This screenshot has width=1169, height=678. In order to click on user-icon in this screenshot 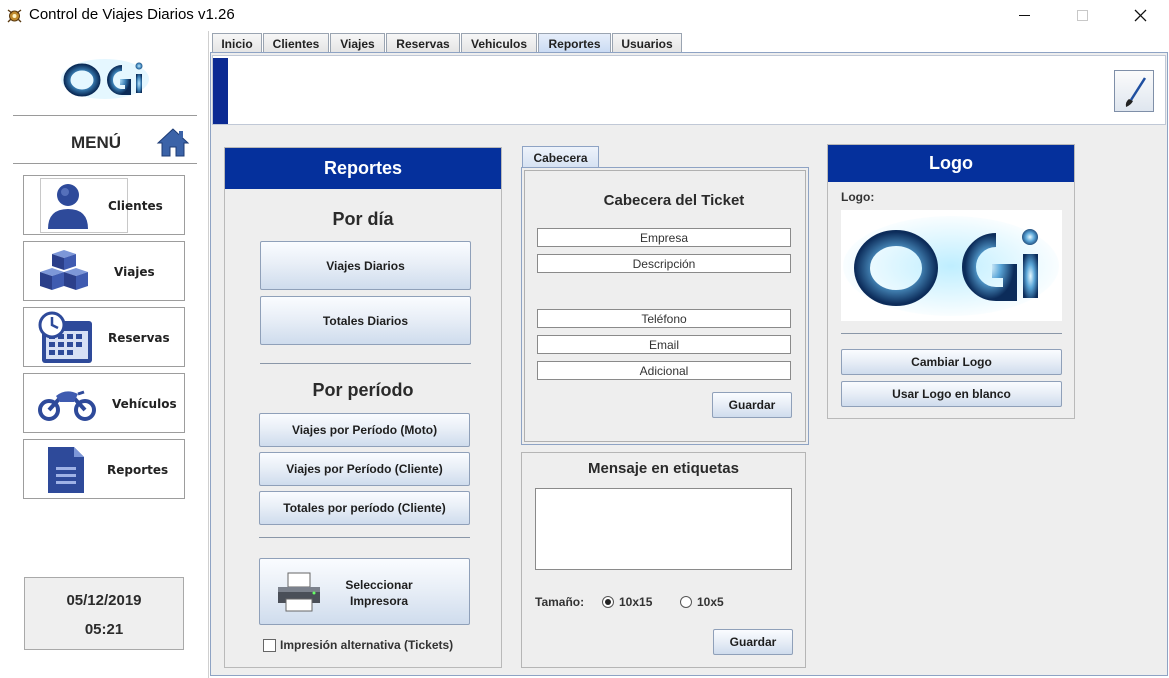, I will do `click(68, 206)`.